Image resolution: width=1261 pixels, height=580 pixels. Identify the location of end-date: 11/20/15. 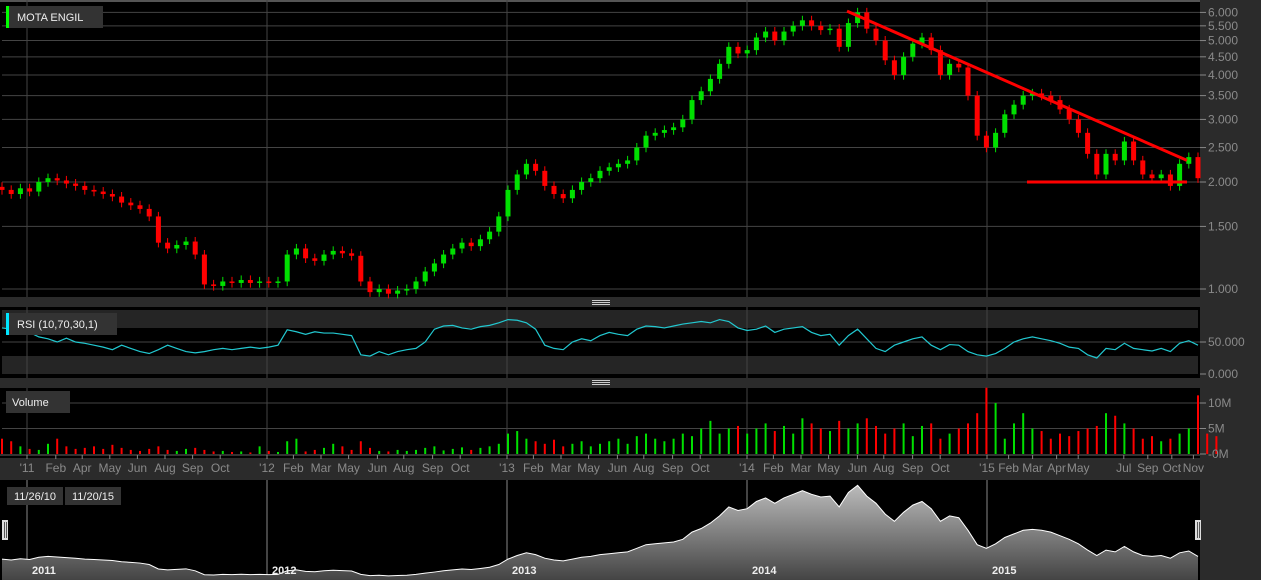
(93, 497).